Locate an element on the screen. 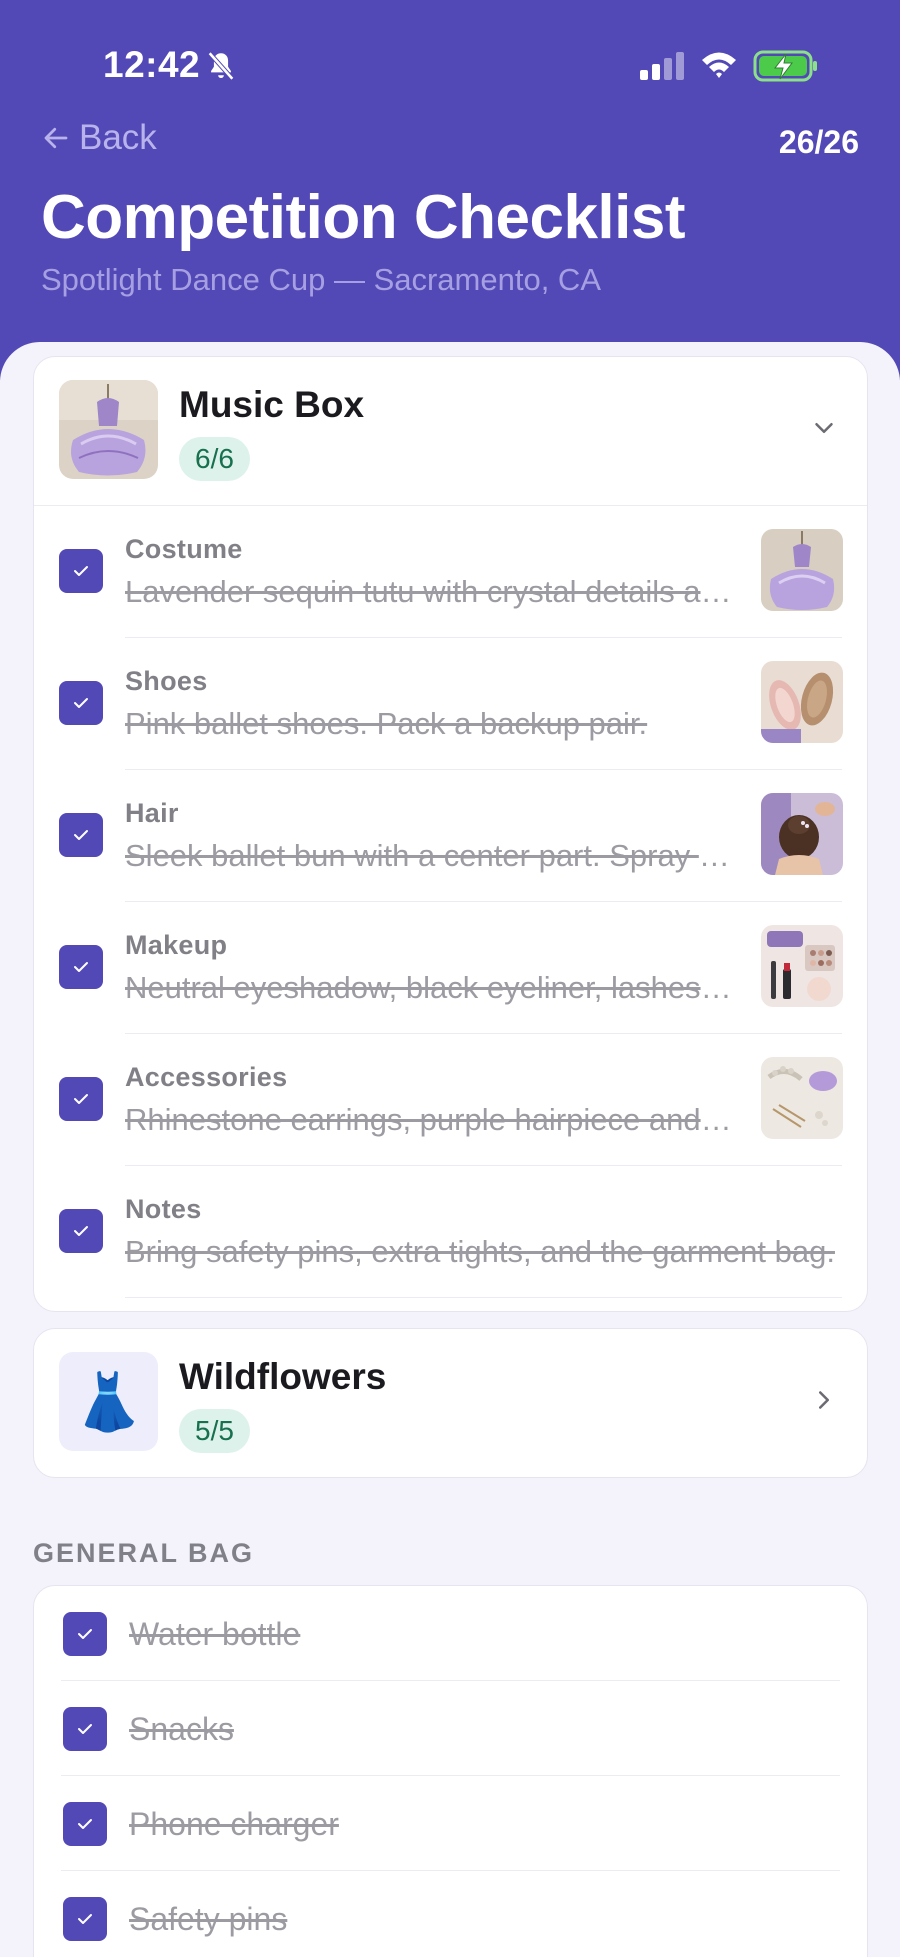  item-divider is located at coordinates (483, 1297).